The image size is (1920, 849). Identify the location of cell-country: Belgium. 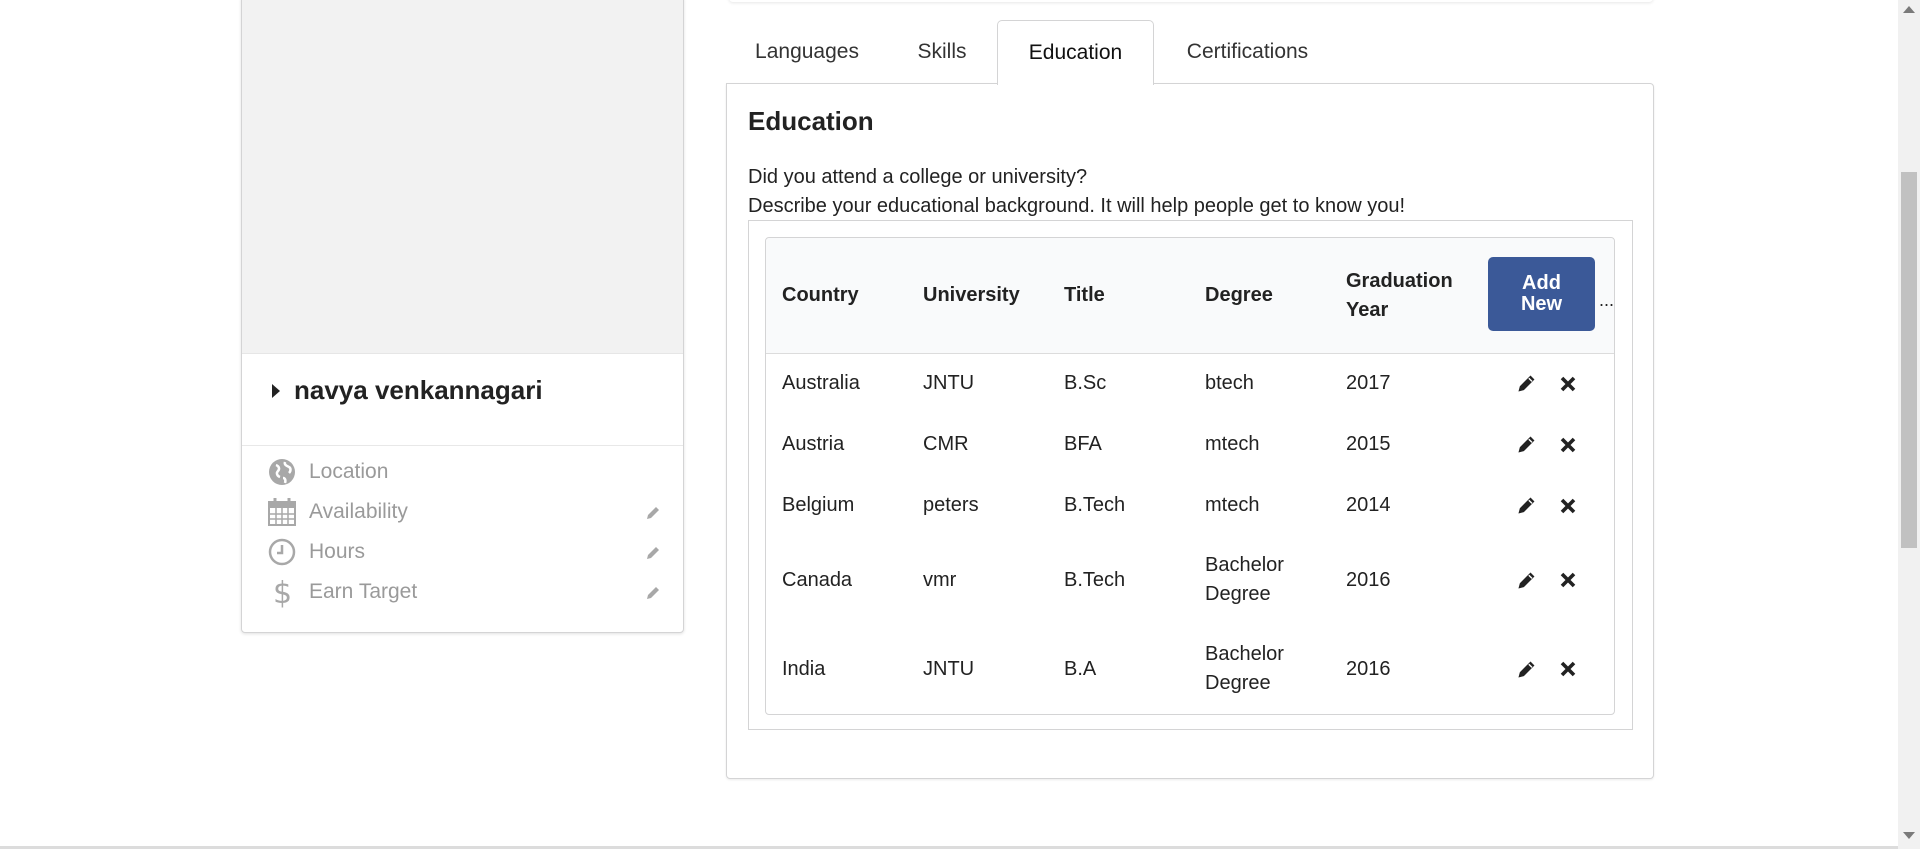
(818, 505).